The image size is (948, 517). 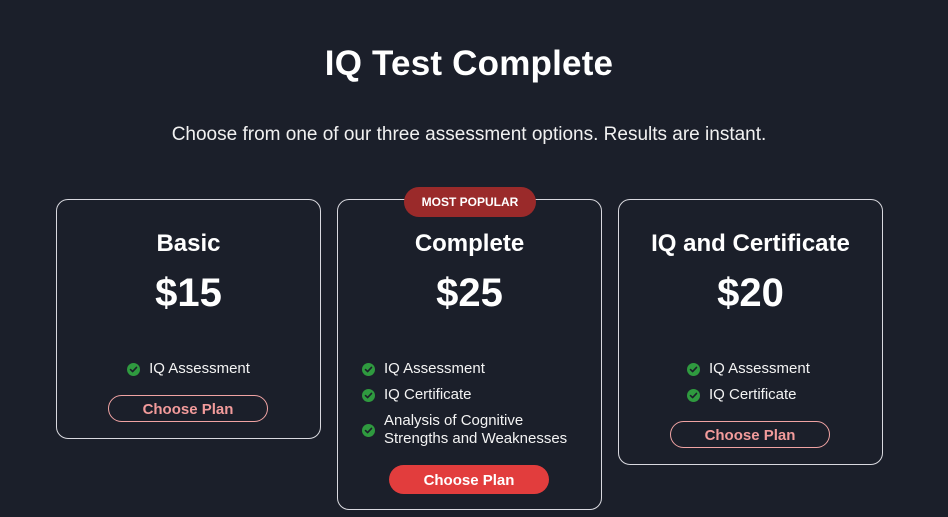 I want to click on plan-name: IQ and Certificate, so click(x=750, y=243).